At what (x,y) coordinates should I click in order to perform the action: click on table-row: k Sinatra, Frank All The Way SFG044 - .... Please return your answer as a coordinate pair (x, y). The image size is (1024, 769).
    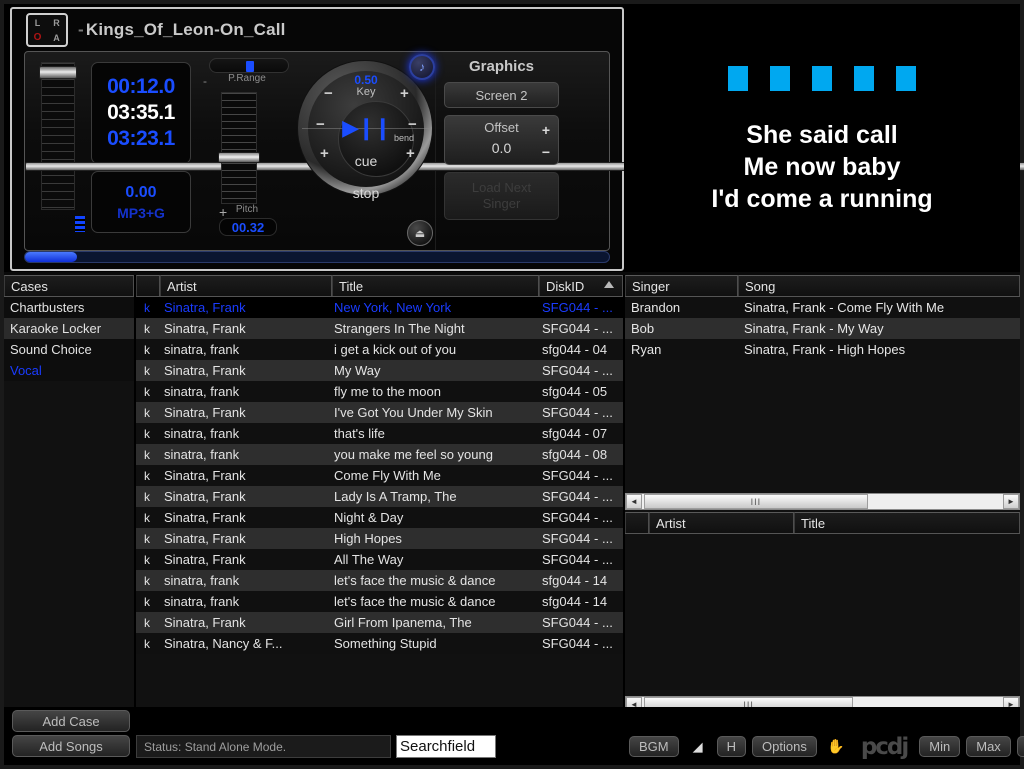
    Looking at the image, I should click on (379, 559).